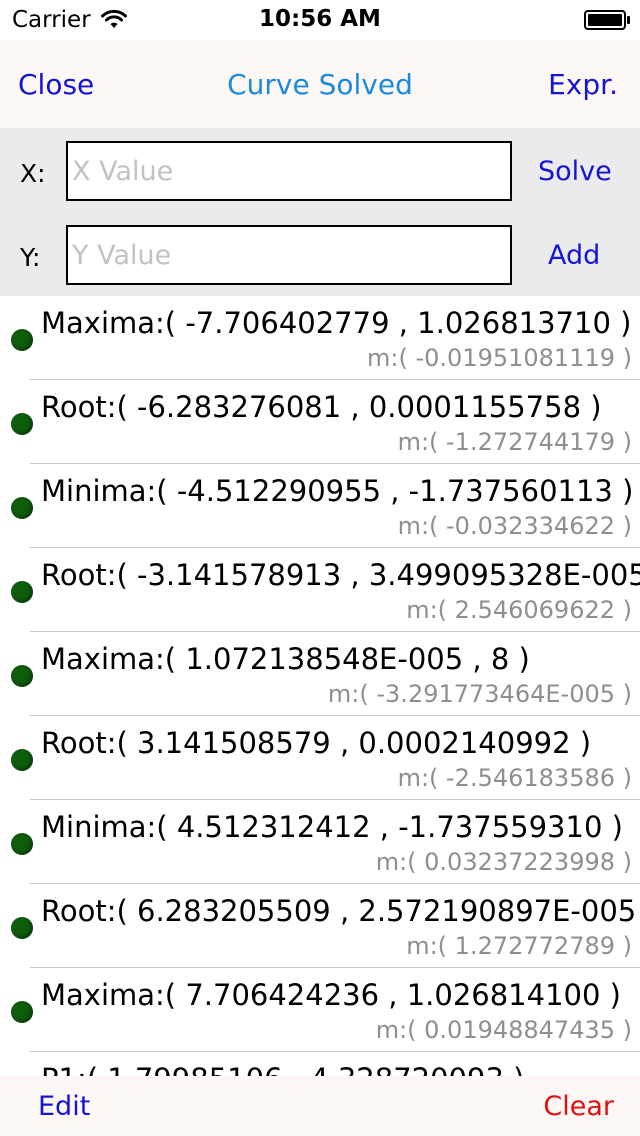 Image resolution: width=640 pixels, height=1136 pixels. What do you see at coordinates (33, 173) in the screenshot?
I see `x-label: X:` at bounding box center [33, 173].